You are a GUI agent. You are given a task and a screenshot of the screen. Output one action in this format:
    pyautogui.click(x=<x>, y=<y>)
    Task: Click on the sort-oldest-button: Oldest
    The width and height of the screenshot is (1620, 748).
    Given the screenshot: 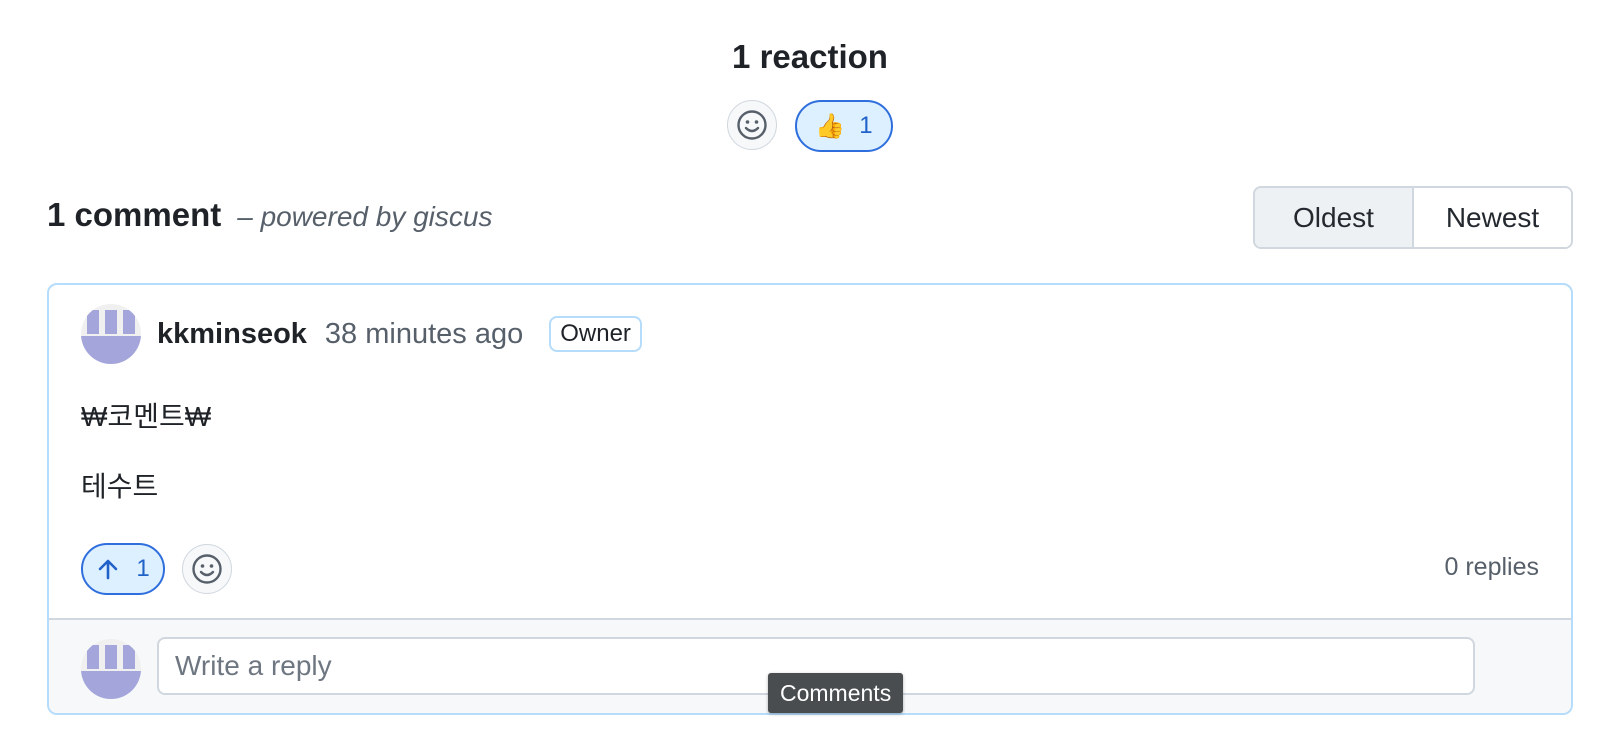 What is the action you would take?
    pyautogui.click(x=1334, y=217)
    